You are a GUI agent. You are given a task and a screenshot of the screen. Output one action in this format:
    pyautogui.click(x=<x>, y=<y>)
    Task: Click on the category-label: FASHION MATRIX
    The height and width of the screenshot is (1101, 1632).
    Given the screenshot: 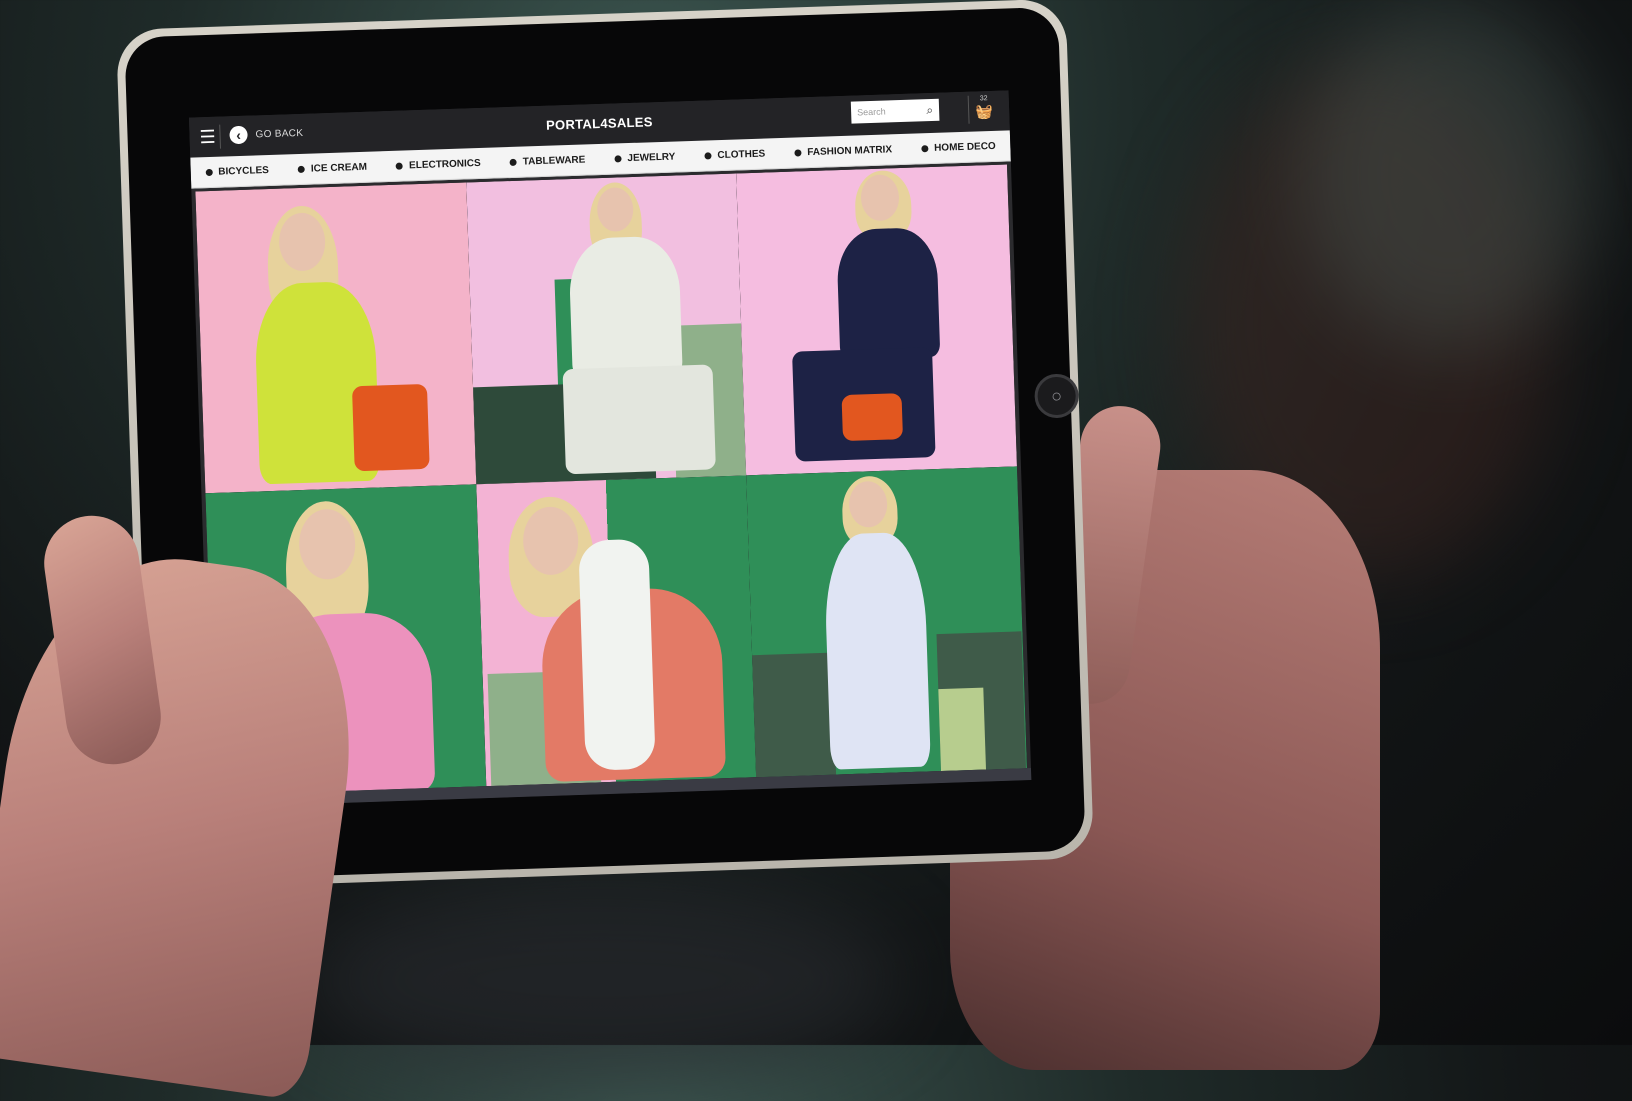 What is the action you would take?
    pyautogui.click(x=850, y=150)
    